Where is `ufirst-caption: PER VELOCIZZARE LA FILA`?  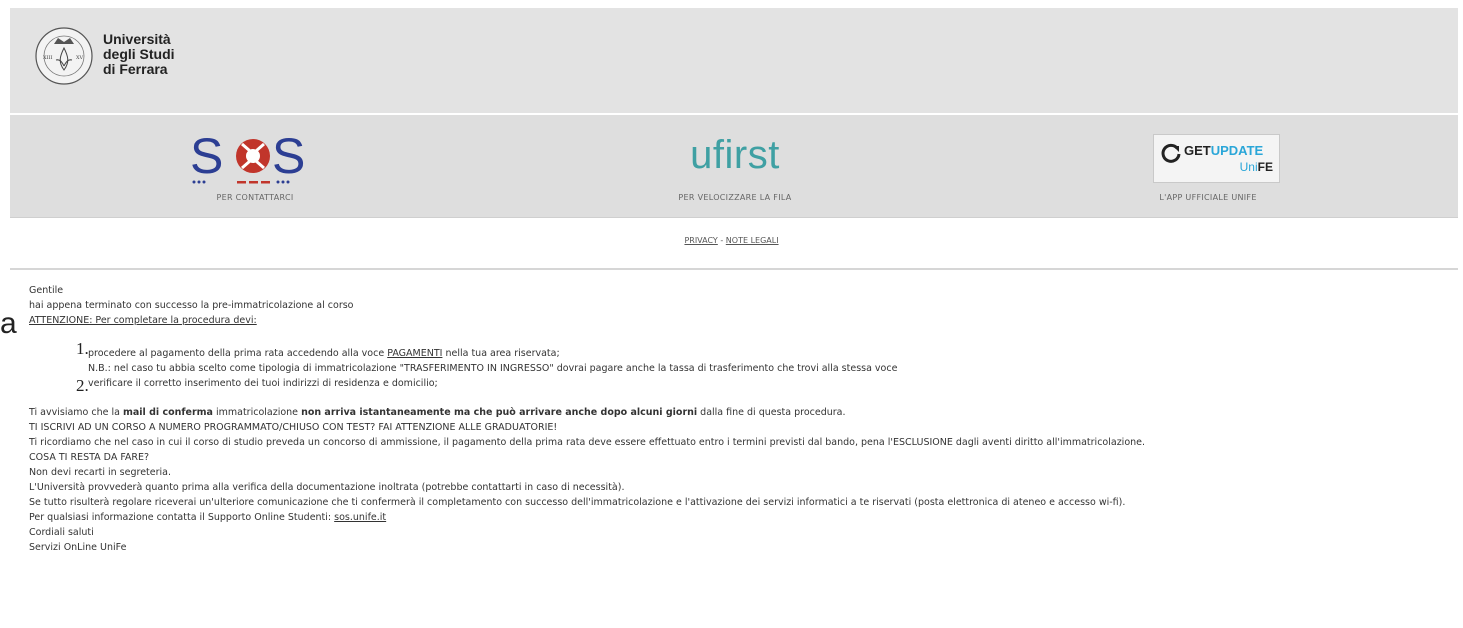
ufirst-caption: PER VELOCIZZARE LA FILA is located at coordinates (735, 197).